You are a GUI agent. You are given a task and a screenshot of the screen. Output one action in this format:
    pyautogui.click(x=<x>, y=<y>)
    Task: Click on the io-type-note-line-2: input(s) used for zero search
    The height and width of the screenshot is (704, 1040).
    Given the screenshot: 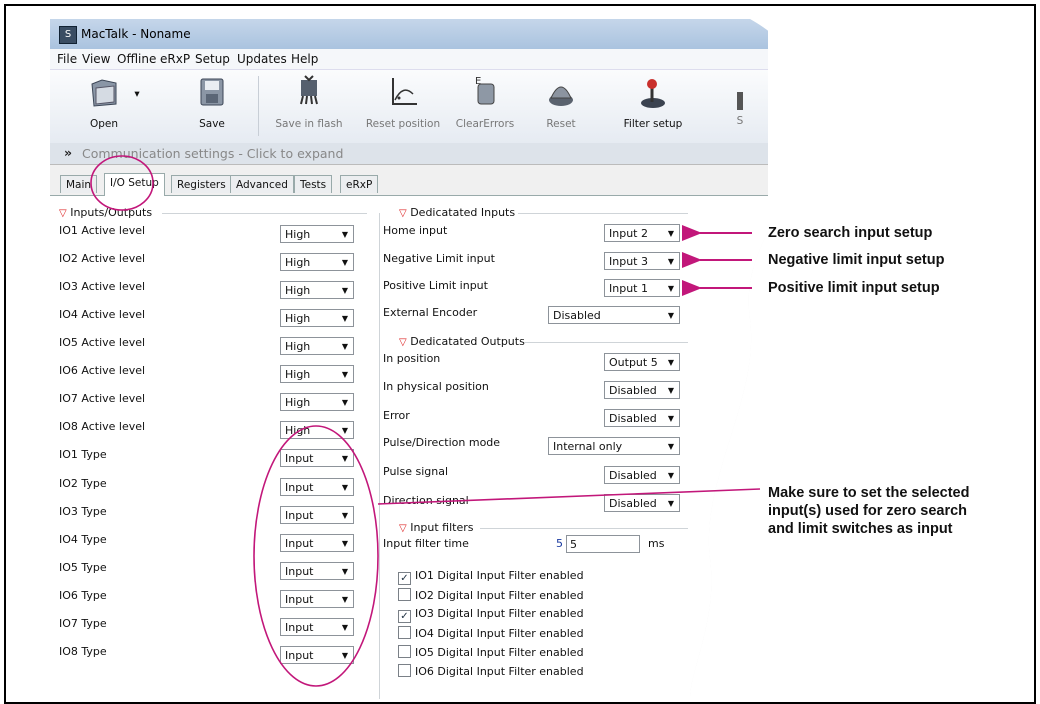 What is the action you would take?
    pyautogui.click(x=868, y=511)
    